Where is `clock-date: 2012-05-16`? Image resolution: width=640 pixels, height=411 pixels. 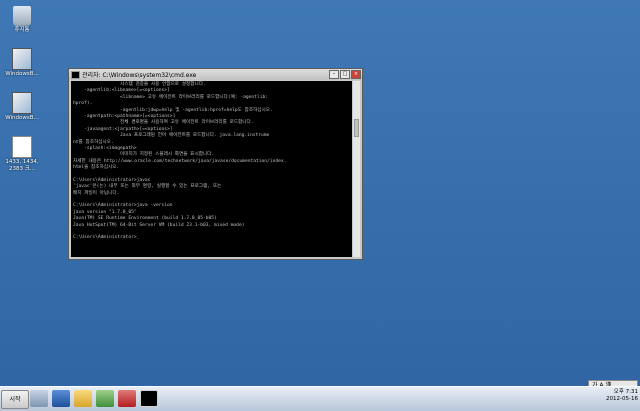
clock-date: 2012-05-16 is located at coordinates (622, 399).